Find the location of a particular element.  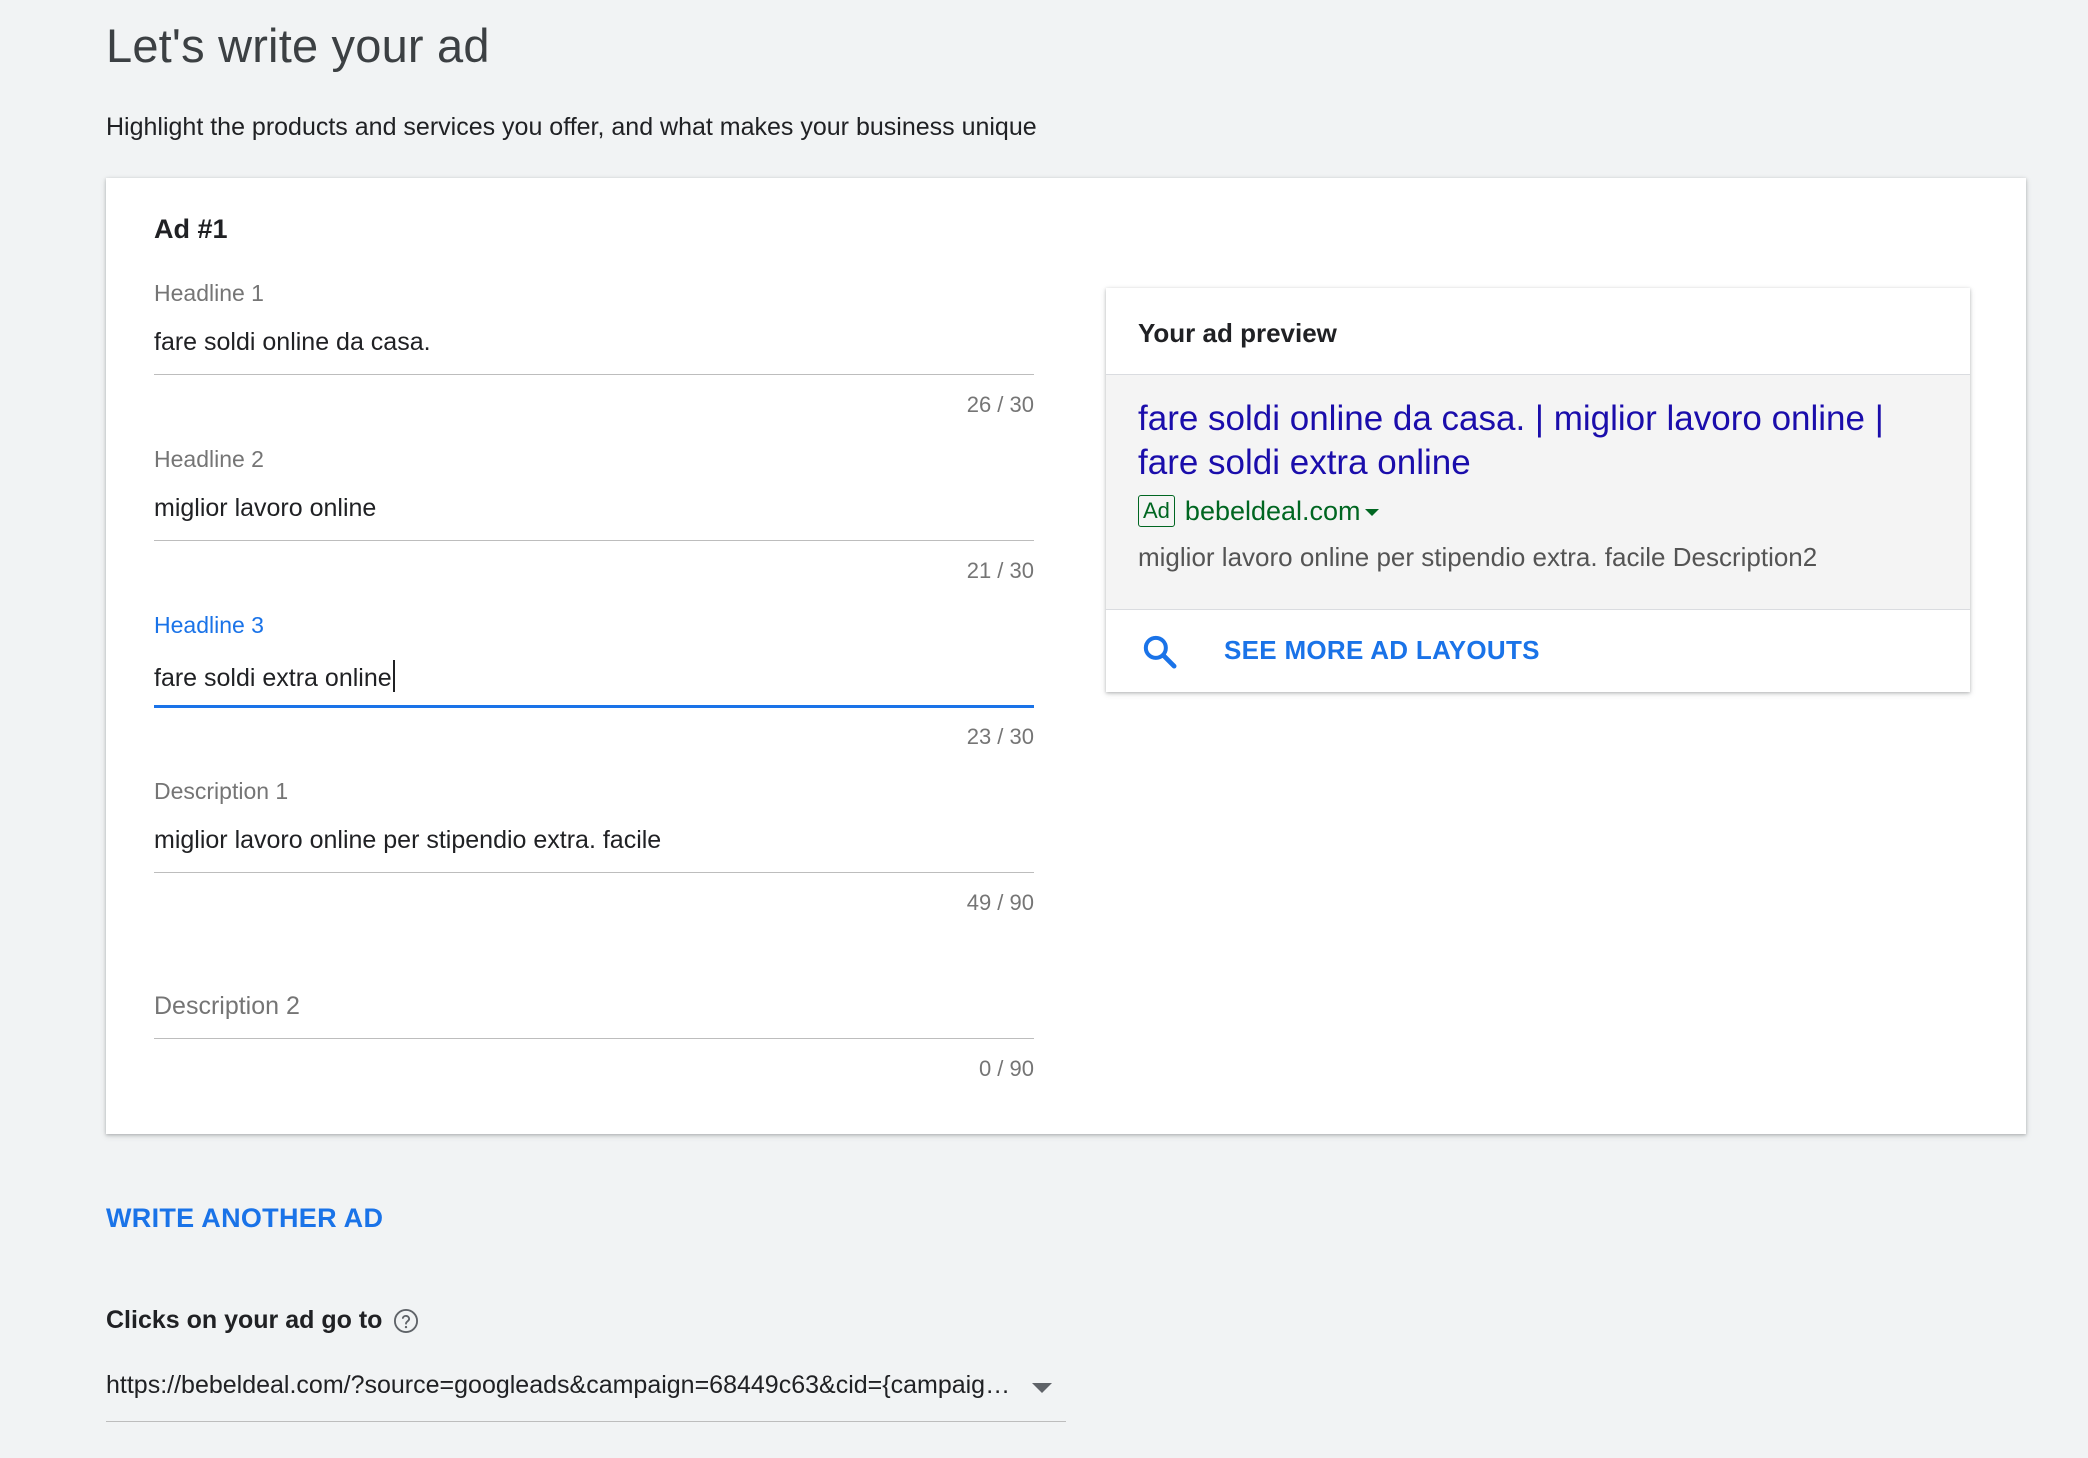

headline-1-input: fare soldi online da casa. is located at coordinates (292, 342).